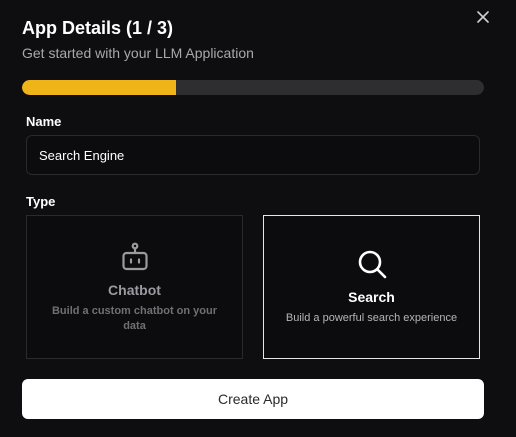 This screenshot has width=516, height=437. Describe the element at coordinates (253, 399) in the screenshot. I see `create-app-button: Create App` at that location.